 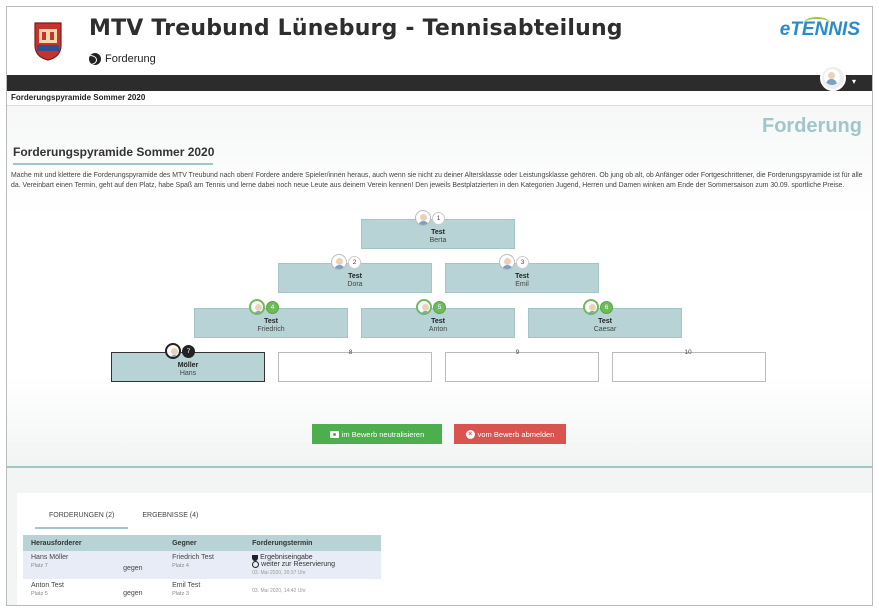 What do you see at coordinates (606, 307) in the screenshot?
I see `rank-badge: 6` at bounding box center [606, 307].